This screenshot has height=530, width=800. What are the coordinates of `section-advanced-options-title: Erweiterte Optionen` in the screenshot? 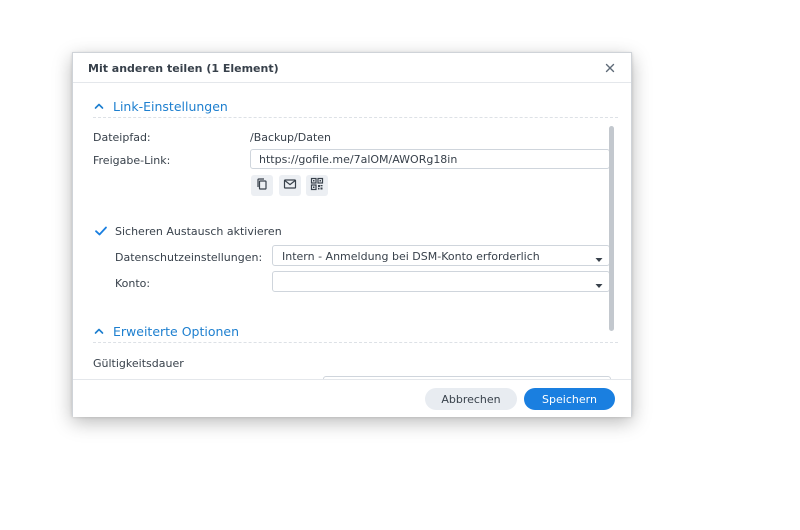 It's located at (176, 331).